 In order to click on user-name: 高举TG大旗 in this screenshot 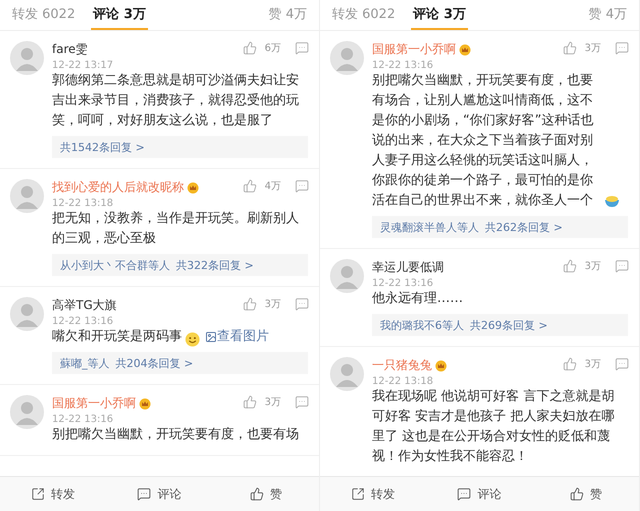, I will do `click(84, 305)`.